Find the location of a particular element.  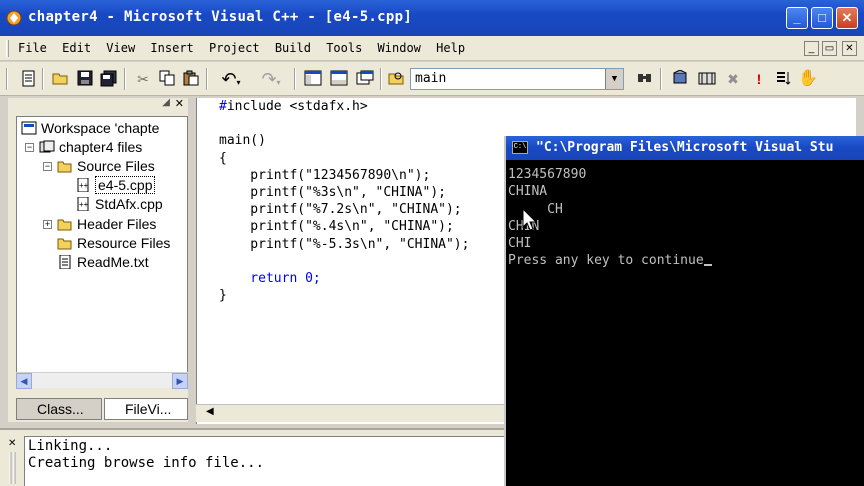

menu-insert: Insert is located at coordinates (171, 48).